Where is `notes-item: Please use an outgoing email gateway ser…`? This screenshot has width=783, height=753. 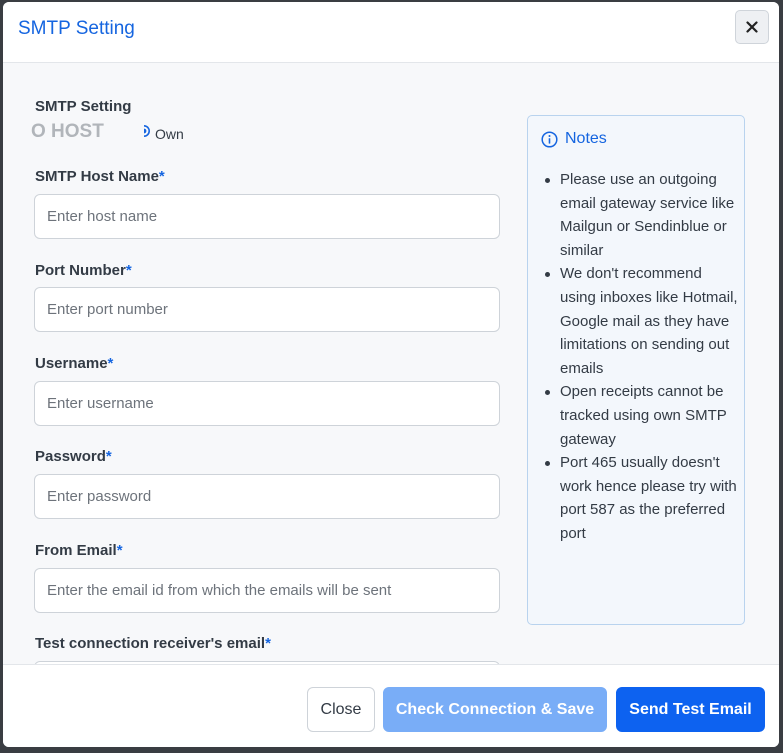
notes-item: Please use an outgoing email gateway ser… is located at coordinates (644, 215).